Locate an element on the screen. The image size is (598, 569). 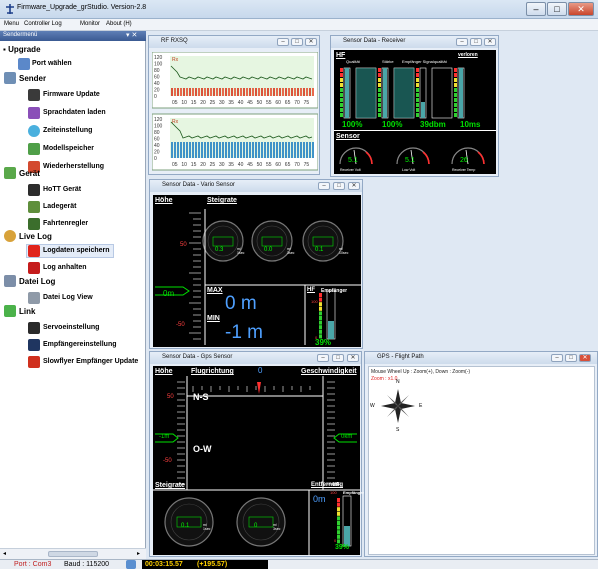
gauge-temp-value: 26 is located at coordinates (464, 160).